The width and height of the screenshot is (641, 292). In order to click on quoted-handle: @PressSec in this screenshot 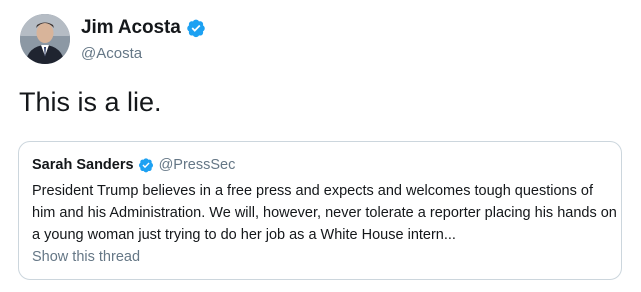, I will do `click(197, 165)`.